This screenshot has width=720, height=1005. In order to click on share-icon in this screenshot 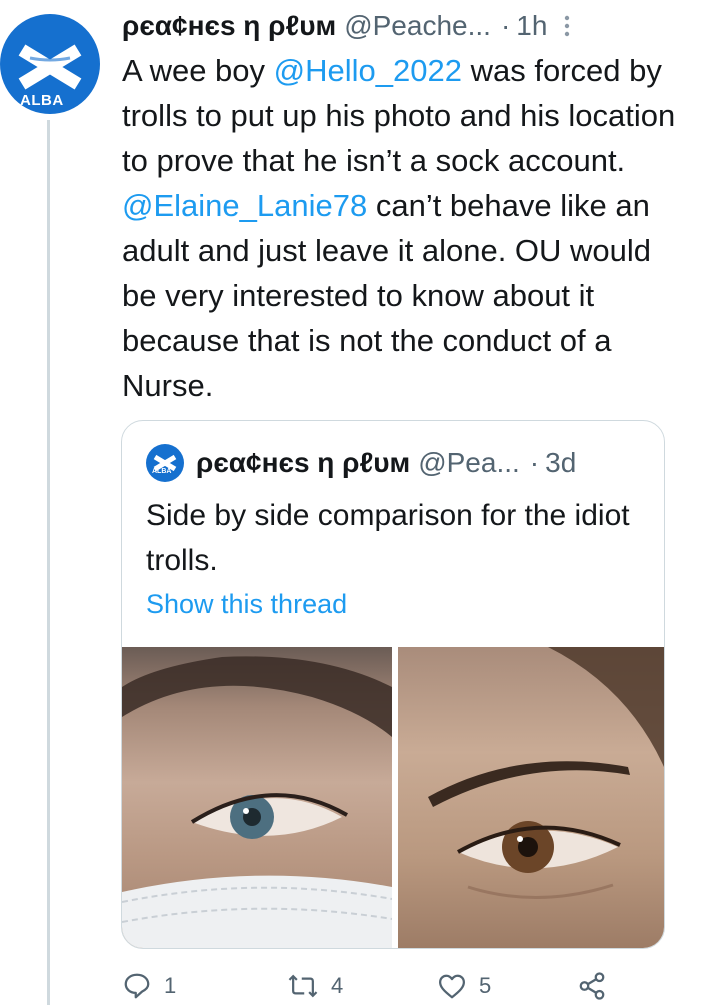, I will do `click(592, 986)`.